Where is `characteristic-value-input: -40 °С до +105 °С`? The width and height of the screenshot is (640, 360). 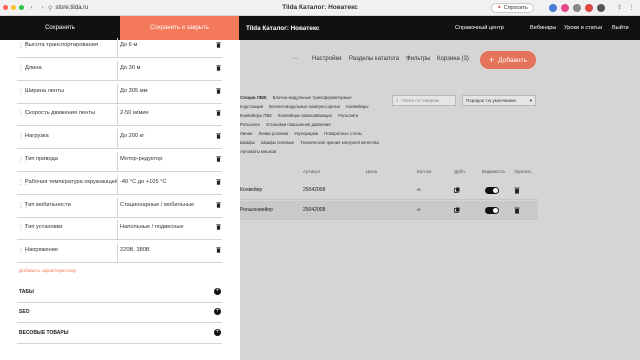
characteristic-value-input: -40 °С до +105 °С is located at coordinates (143, 182).